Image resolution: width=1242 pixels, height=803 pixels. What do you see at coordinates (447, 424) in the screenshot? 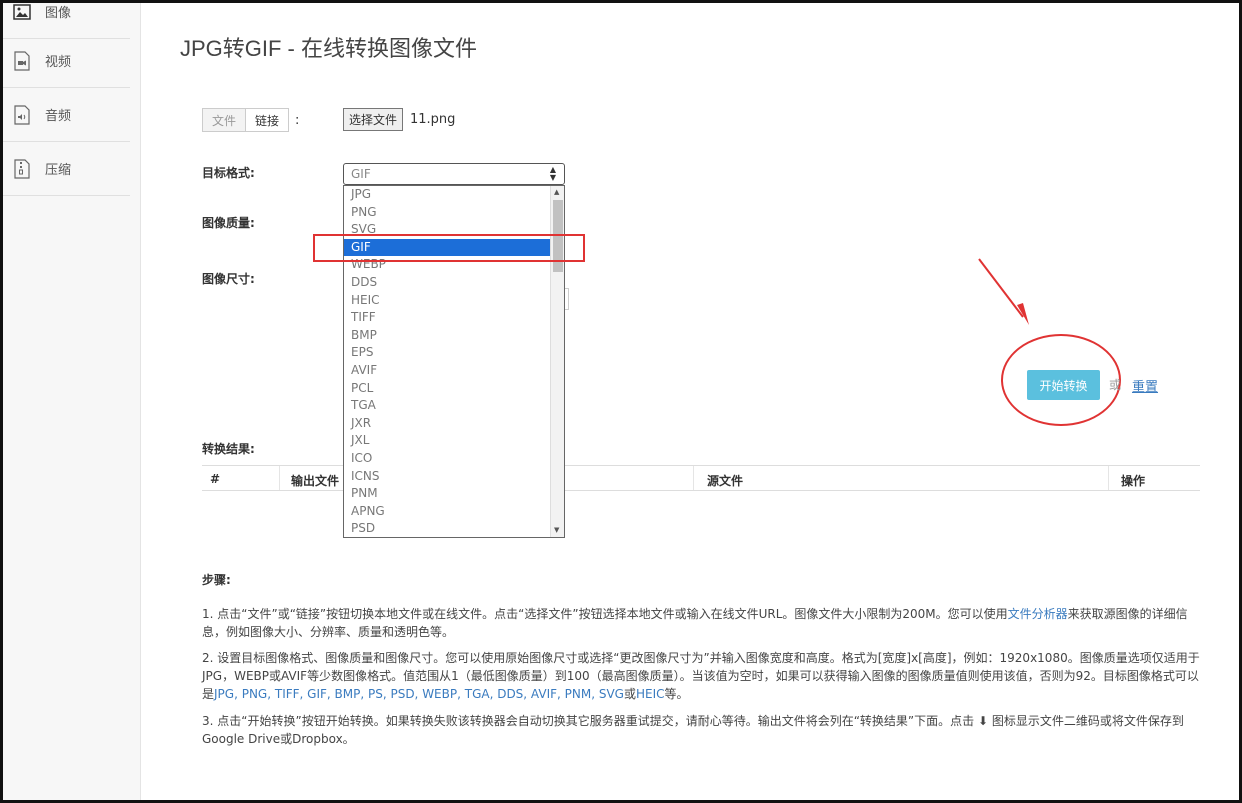
I see `format-option: JXR` at bounding box center [447, 424].